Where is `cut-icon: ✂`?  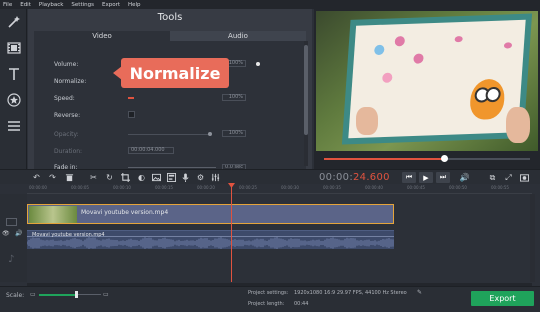 cut-icon: ✂ is located at coordinates (93, 177).